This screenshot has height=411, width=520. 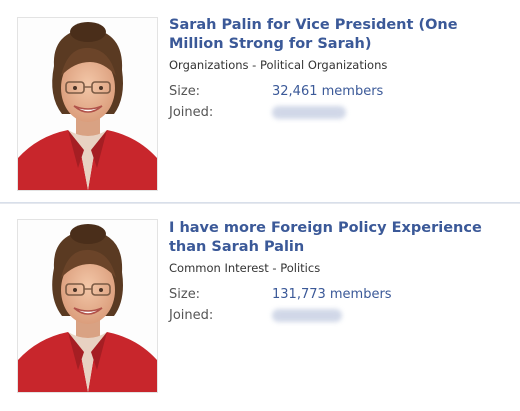 What do you see at coordinates (332, 294) in the screenshot?
I see `size-value: 131,773 members` at bounding box center [332, 294].